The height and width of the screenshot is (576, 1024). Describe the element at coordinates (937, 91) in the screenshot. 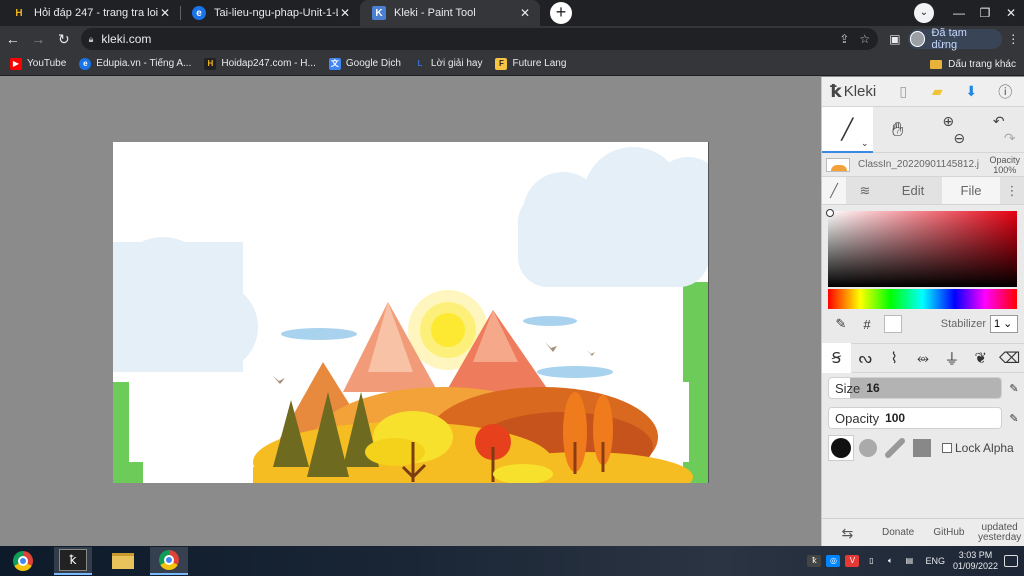

I see `open-folder-icon: ▰` at that location.